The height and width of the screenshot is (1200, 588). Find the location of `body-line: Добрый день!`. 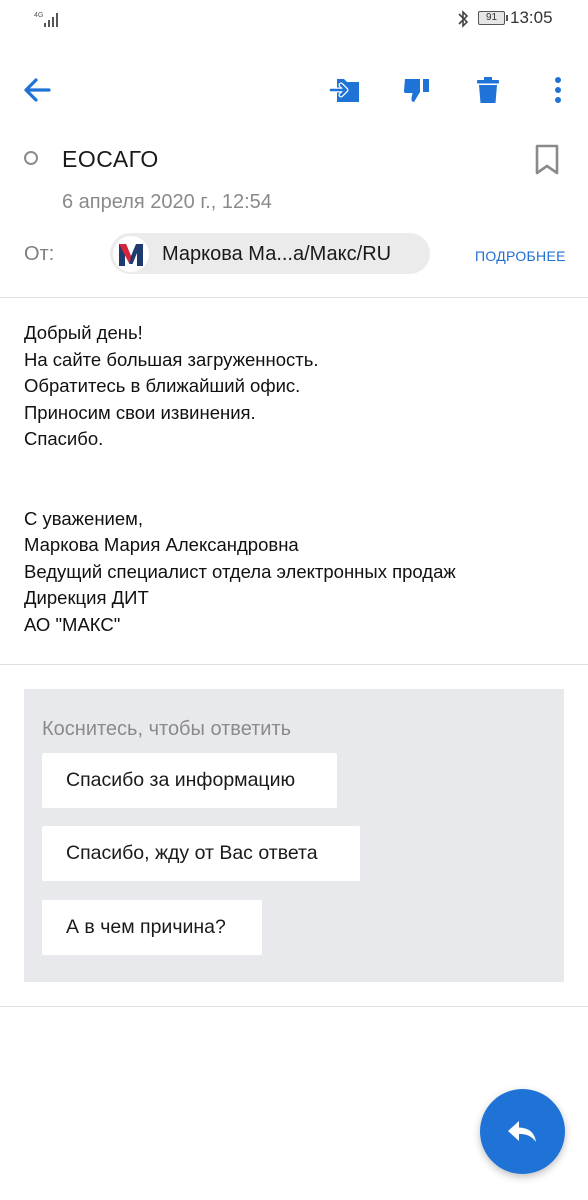

body-line: Добрый день! is located at coordinates (83, 332).